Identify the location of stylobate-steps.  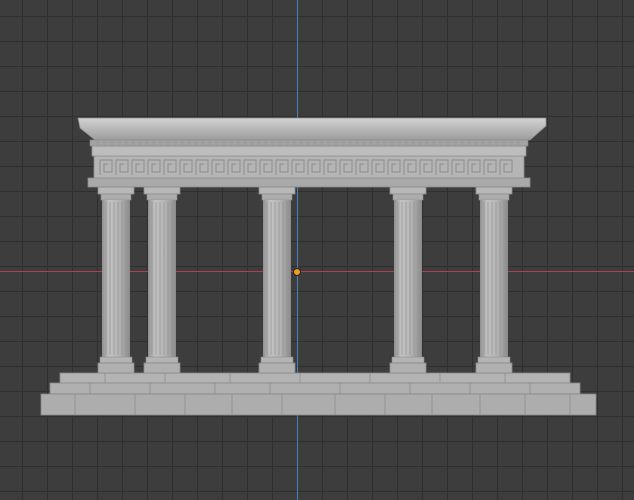
(318, 394).